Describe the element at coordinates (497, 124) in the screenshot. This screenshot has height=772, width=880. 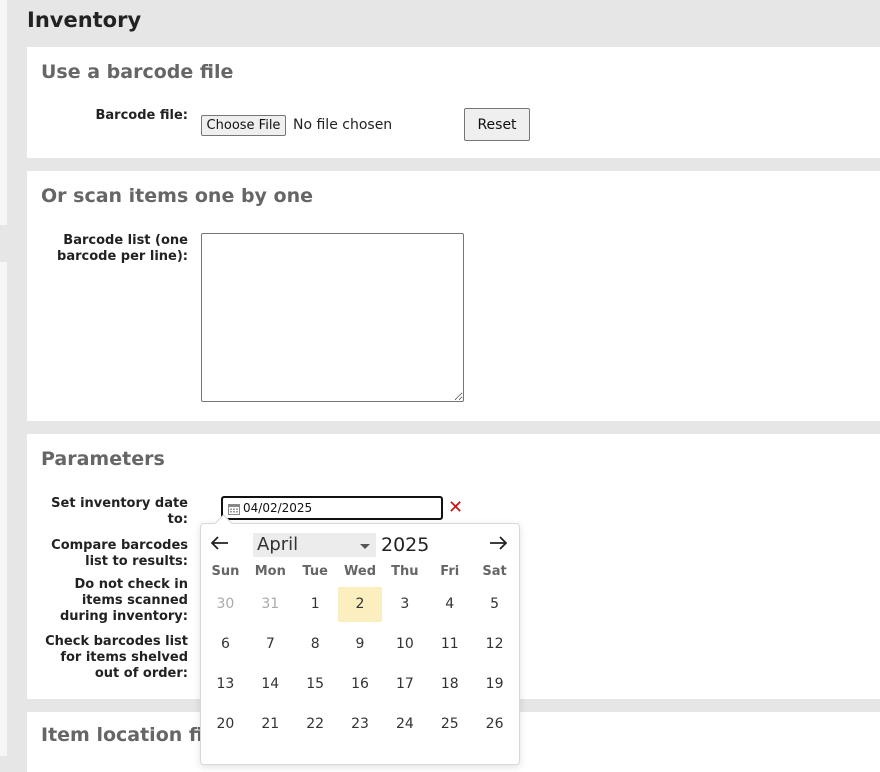
I see `reset-button: Reset` at that location.